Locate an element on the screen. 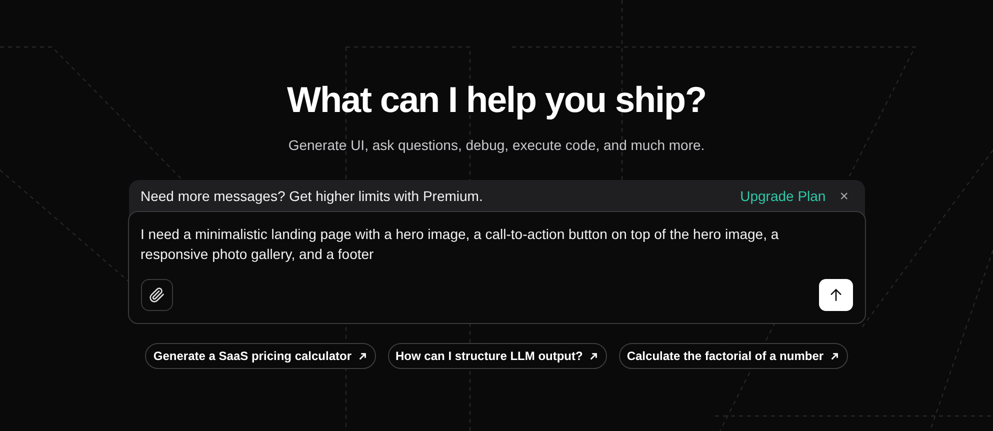 This screenshot has height=431, width=993. suggestion-chip: Calculate the factorial of a number is located at coordinates (733, 356).